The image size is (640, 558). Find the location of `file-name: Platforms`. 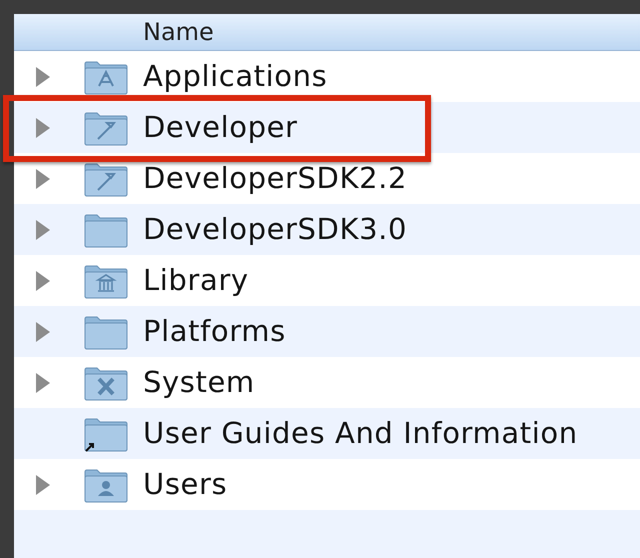

file-name: Platforms is located at coordinates (214, 332).